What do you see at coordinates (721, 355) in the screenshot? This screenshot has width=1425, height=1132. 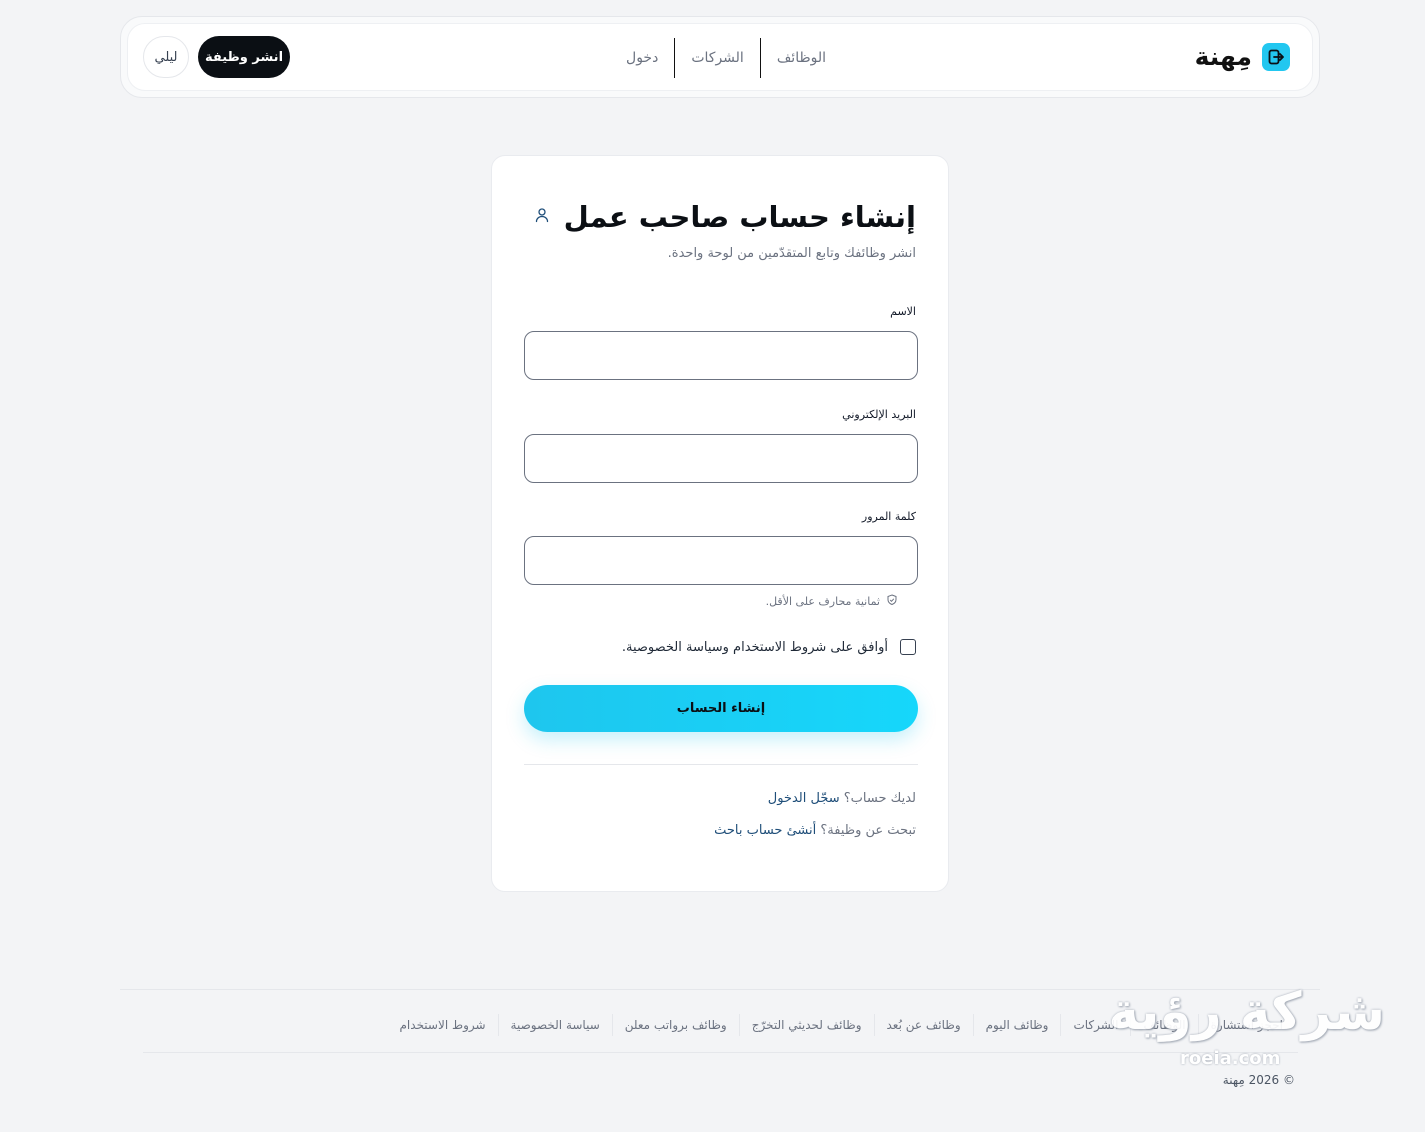 I see `name-input` at bounding box center [721, 355].